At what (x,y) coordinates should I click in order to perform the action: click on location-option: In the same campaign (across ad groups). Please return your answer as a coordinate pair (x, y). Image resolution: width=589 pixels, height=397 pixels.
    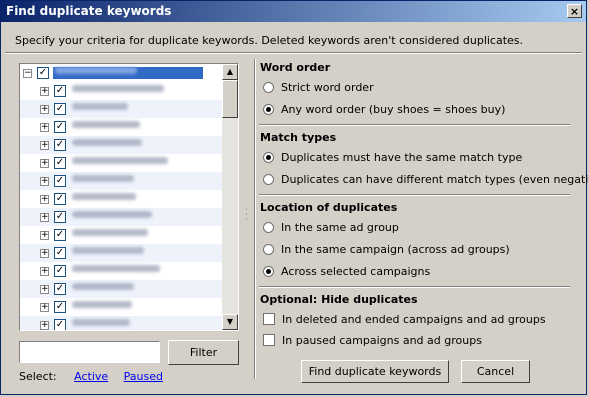
    Looking at the image, I should click on (386, 250).